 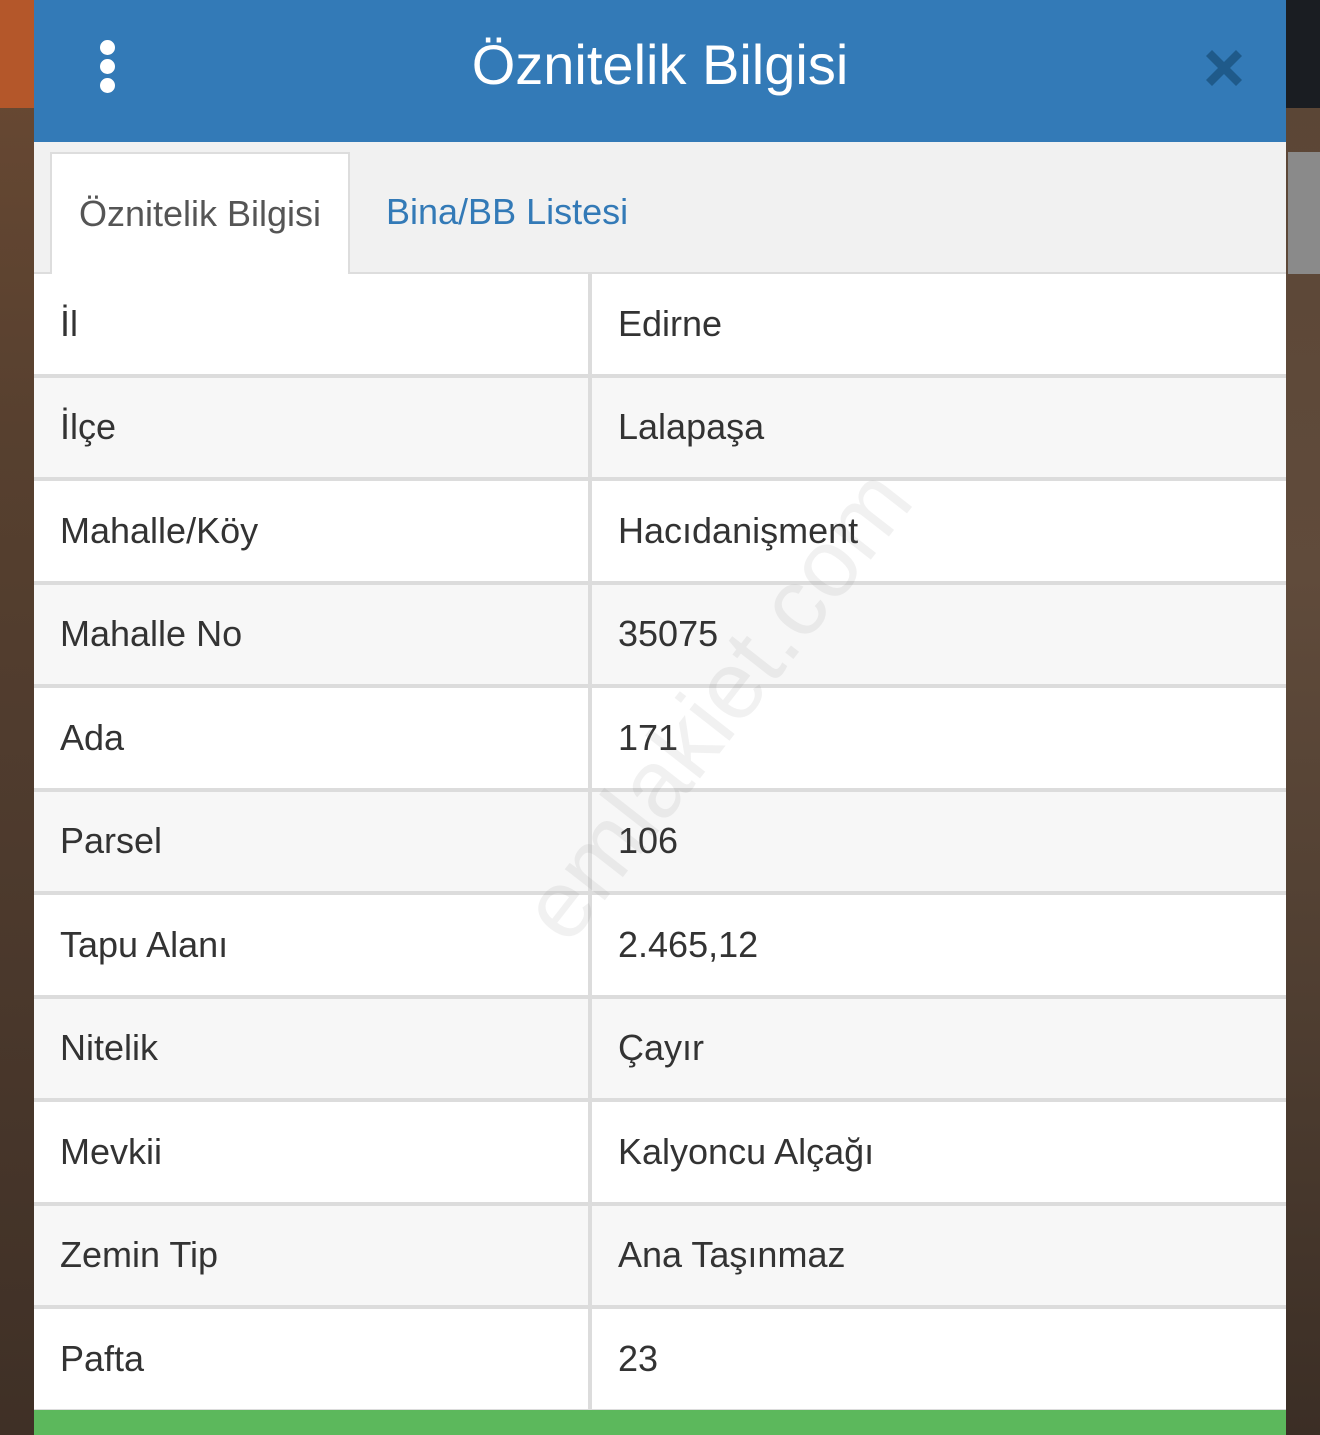 What do you see at coordinates (648, 841) in the screenshot?
I see `row-value: 106` at bounding box center [648, 841].